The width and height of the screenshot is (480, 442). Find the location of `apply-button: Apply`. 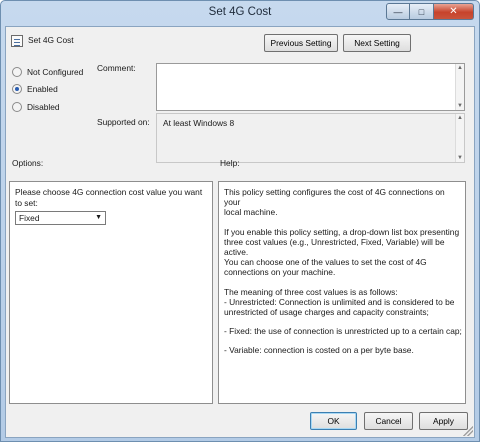

apply-button: Apply is located at coordinates (443, 421).